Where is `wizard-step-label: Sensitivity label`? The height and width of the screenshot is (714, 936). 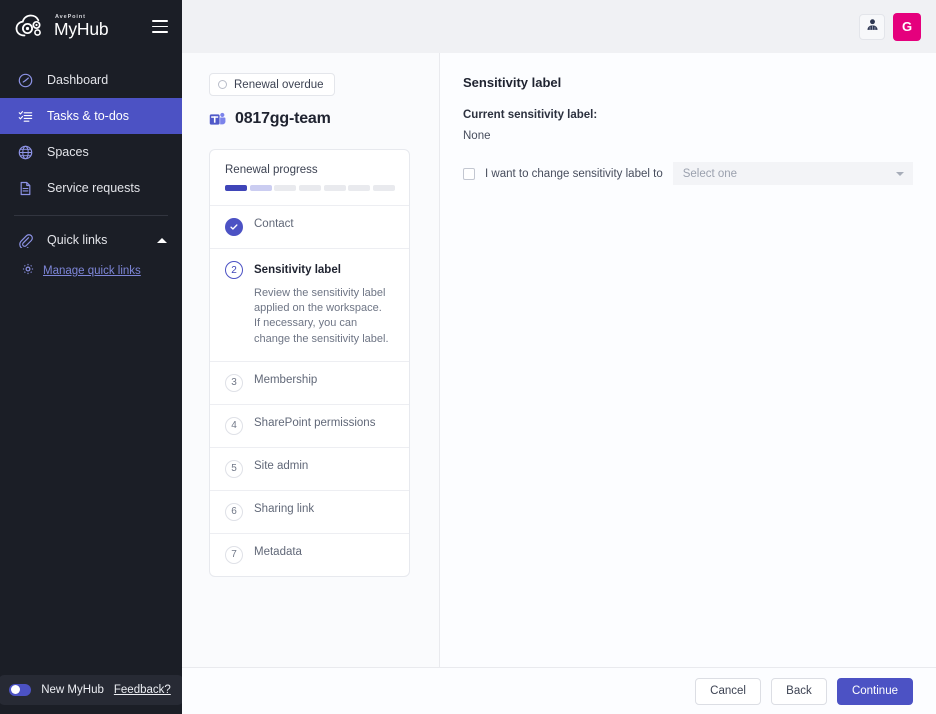
wizard-step-label: Sensitivity label is located at coordinates (297, 270).